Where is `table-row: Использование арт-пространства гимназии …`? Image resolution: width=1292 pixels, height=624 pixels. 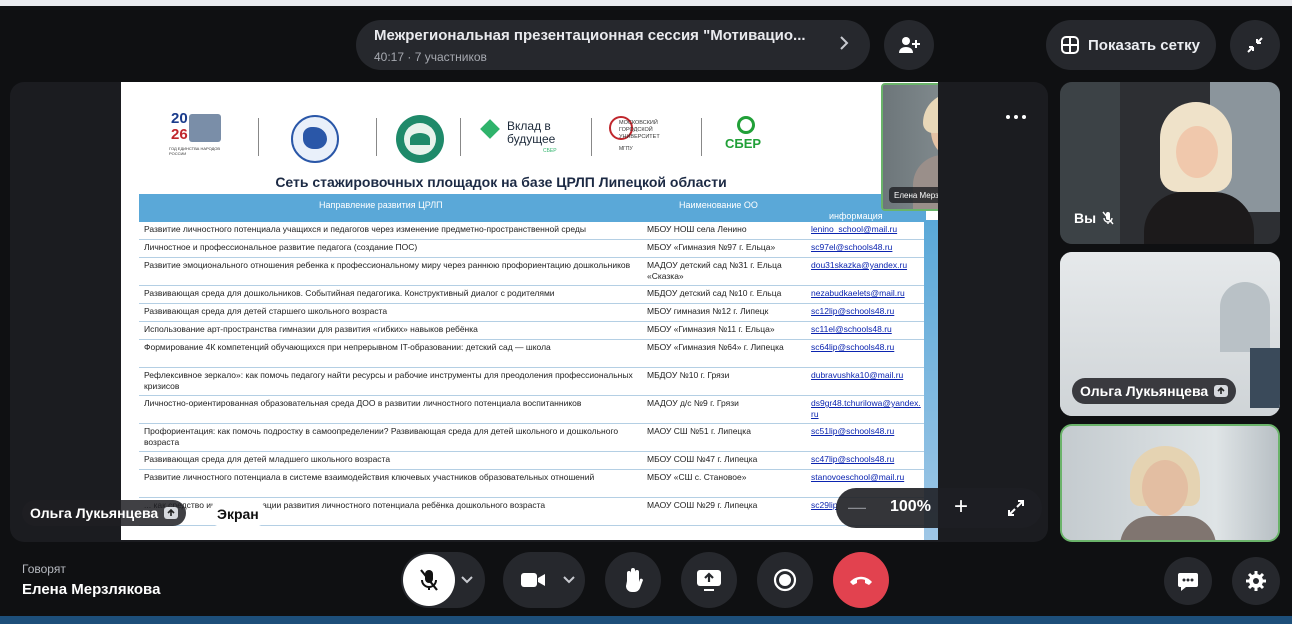 table-row: Использование арт-пространства гимназии … is located at coordinates (532, 331).